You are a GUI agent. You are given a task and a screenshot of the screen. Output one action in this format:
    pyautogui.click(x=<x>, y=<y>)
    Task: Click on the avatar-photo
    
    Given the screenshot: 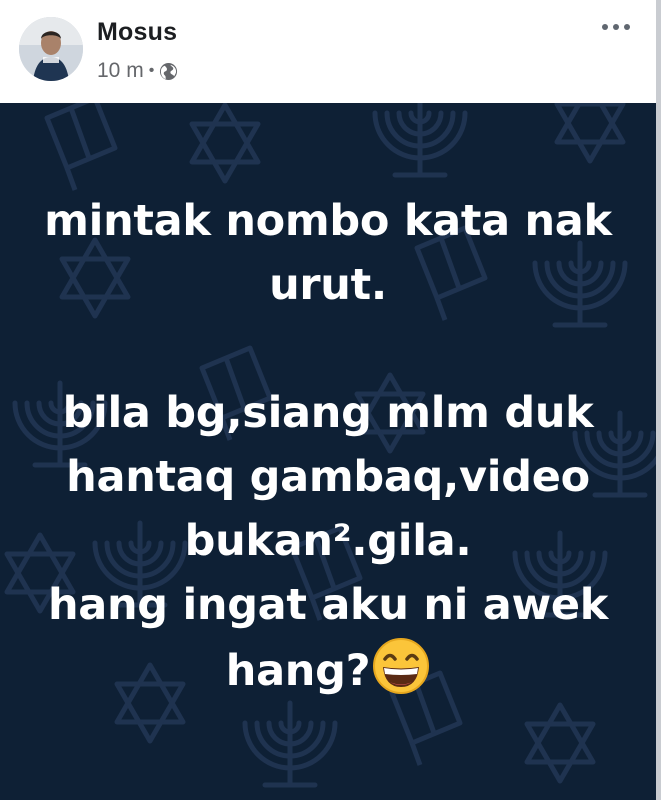 What is the action you would take?
    pyautogui.click(x=51, y=49)
    